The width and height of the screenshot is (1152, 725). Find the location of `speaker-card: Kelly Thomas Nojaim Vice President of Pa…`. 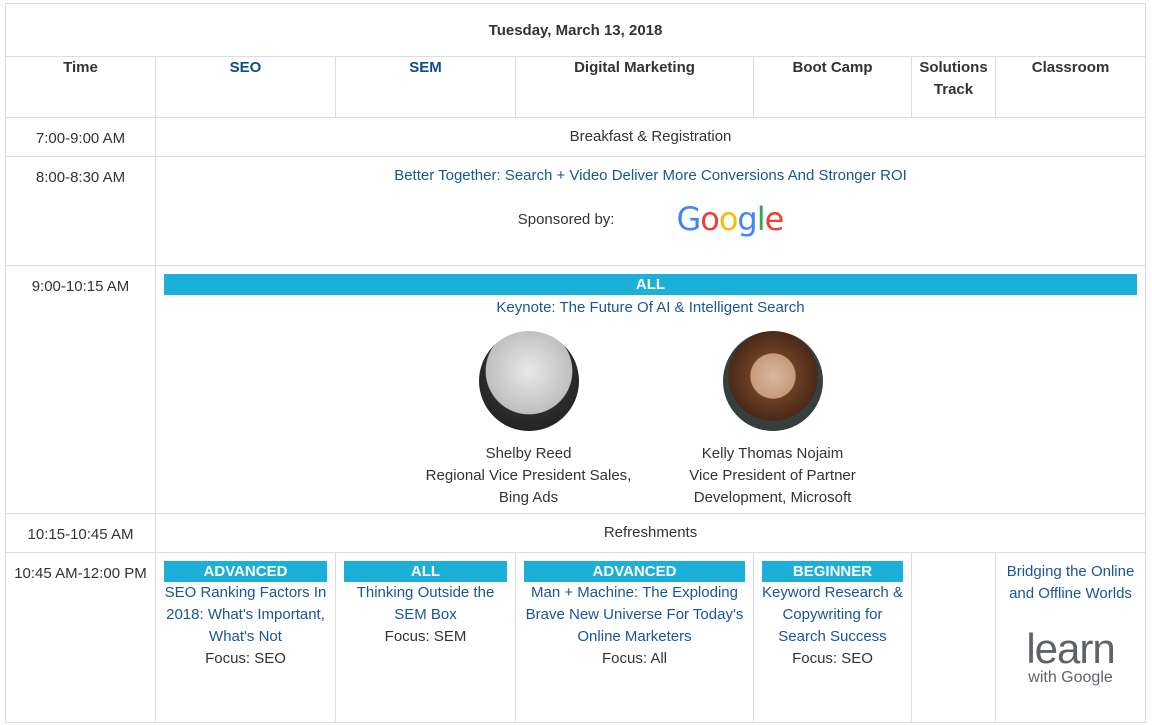

speaker-card: Kelly Thomas Nojaim Vice President of Pa… is located at coordinates (773, 420).